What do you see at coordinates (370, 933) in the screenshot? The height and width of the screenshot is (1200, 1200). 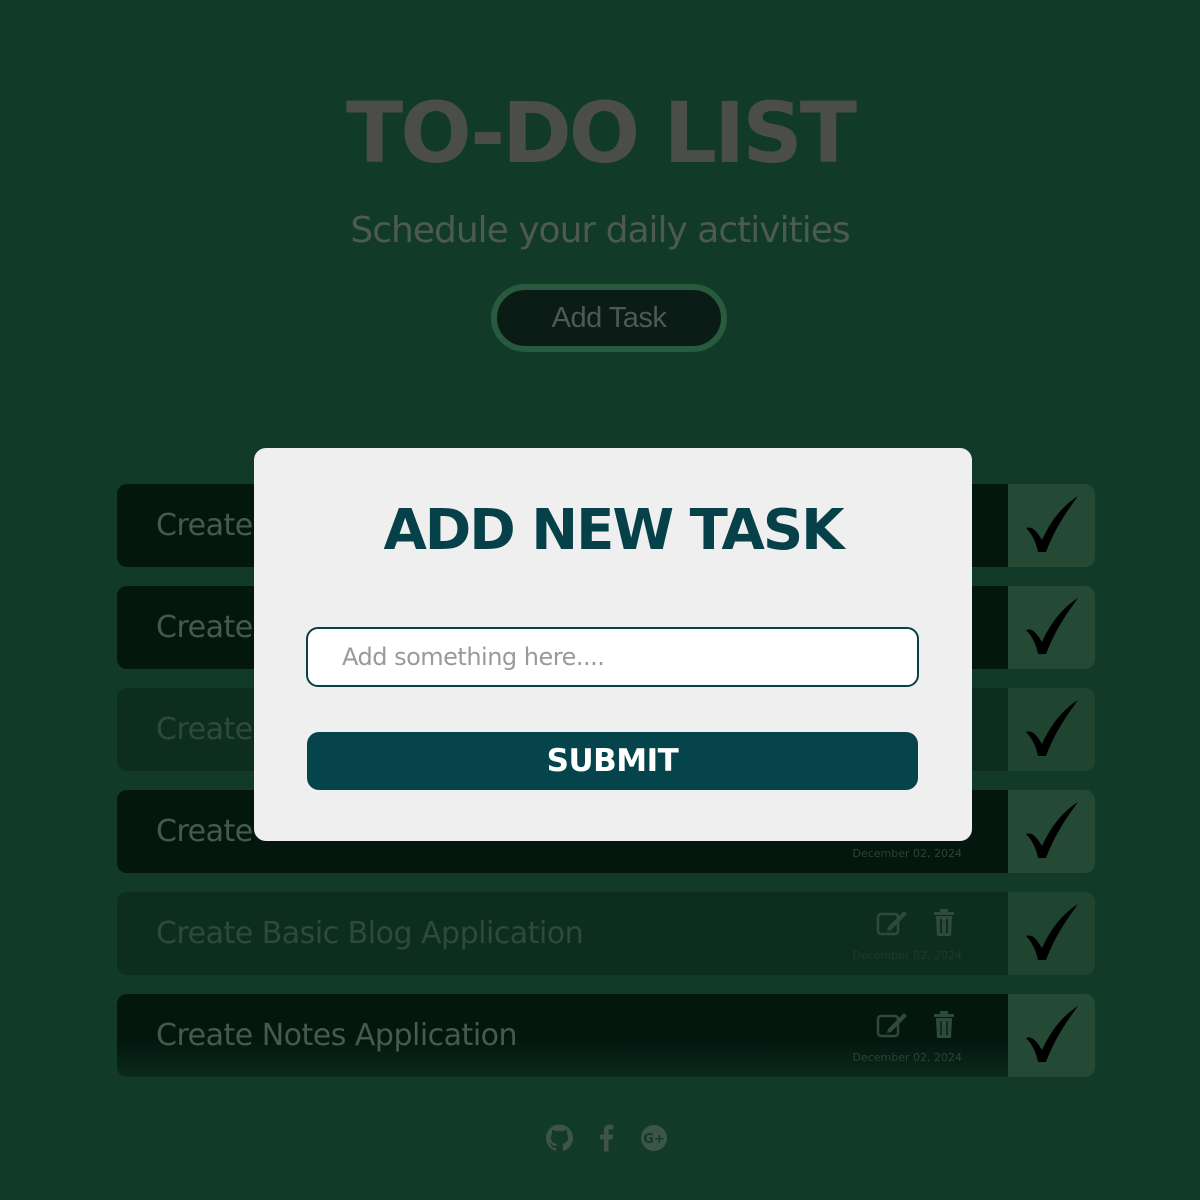 I see `task-title: Create Basic Blog Application` at bounding box center [370, 933].